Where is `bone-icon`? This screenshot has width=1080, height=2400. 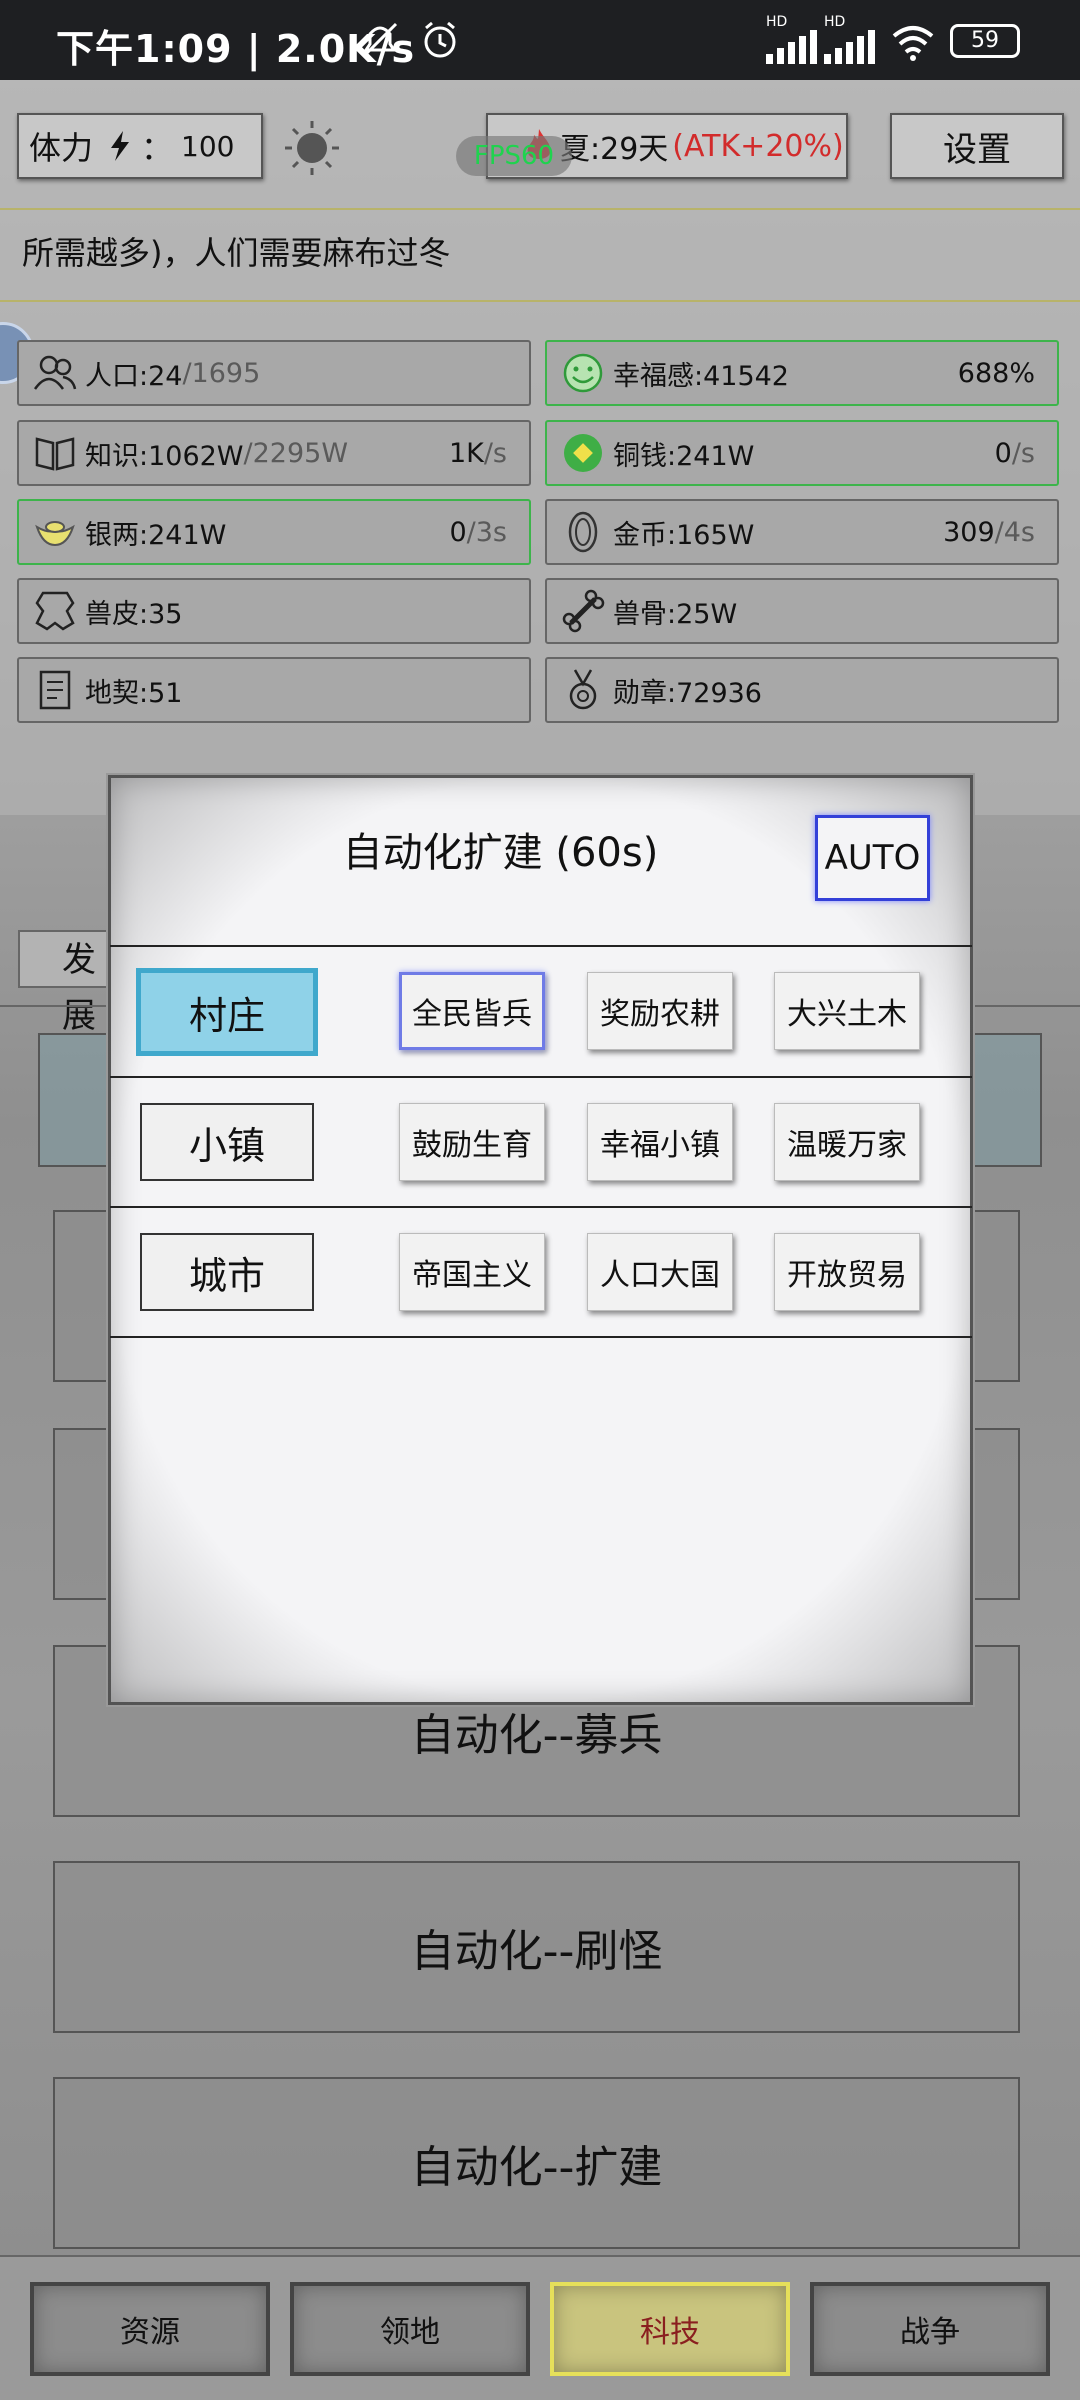 bone-icon is located at coordinates (583, 611).